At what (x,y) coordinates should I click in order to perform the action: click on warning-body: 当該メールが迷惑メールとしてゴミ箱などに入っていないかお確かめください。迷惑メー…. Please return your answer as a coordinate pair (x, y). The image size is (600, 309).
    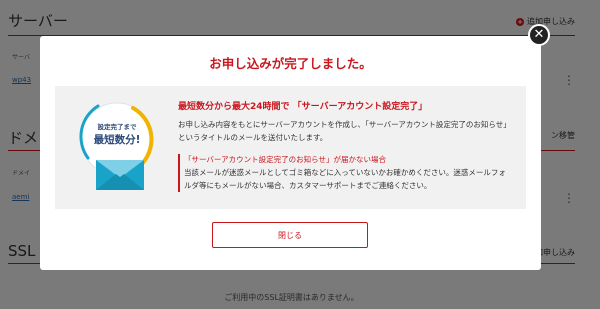
    Looking at the image, I should click on (345, 179).